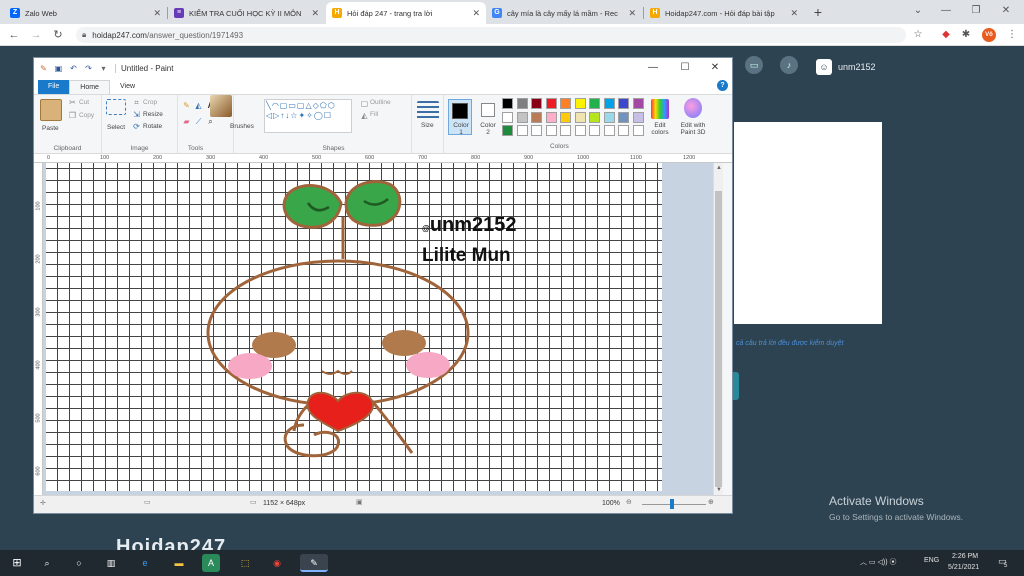  Describe the element at coordinates (846, 67) in the screenshot. I see `site-user-menu: ☺ unm2152` at that location.